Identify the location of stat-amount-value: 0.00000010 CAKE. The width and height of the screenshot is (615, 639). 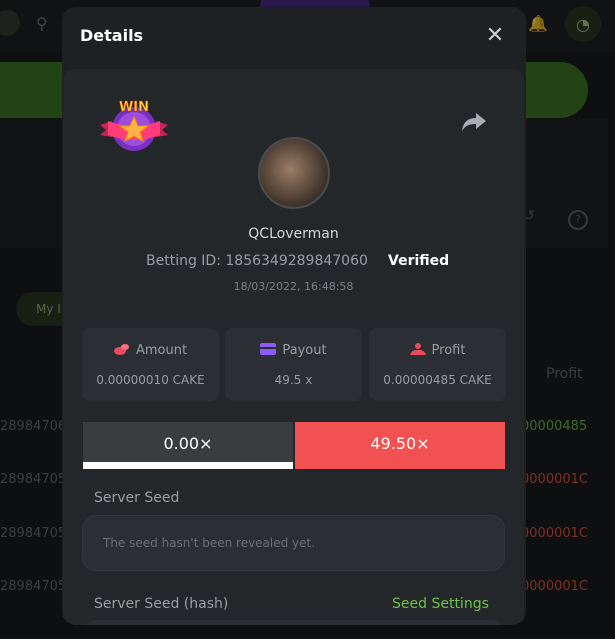
(150, 380).